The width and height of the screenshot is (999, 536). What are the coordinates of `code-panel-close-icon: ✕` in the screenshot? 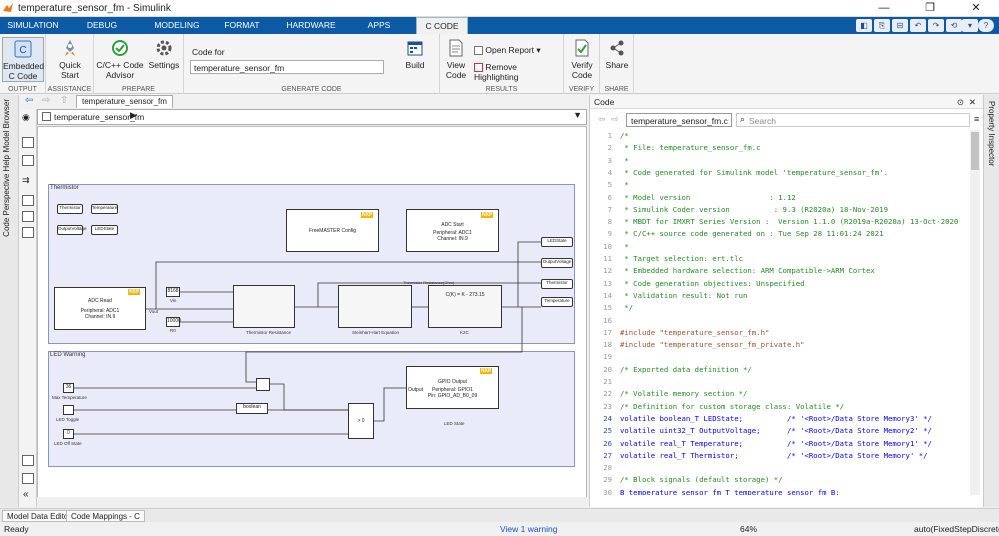 It's located at (972, 102).